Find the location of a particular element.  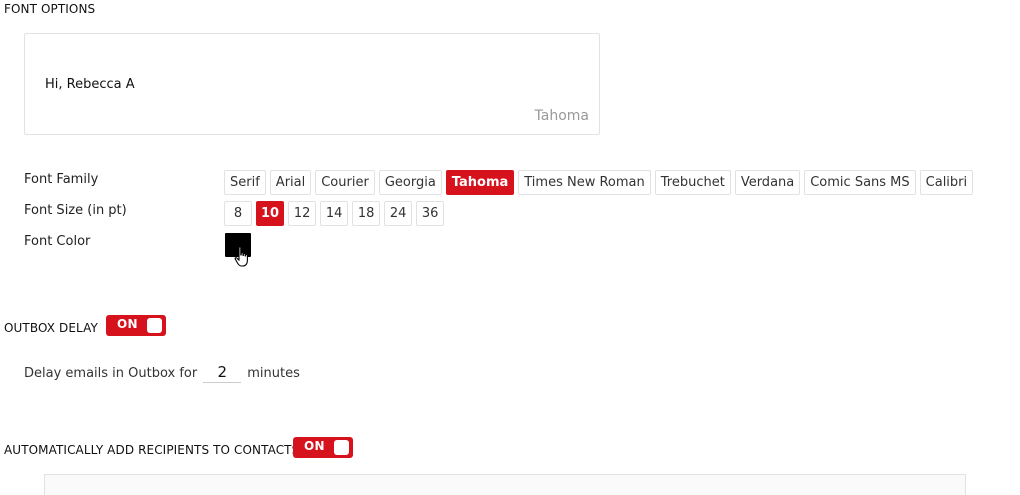

font-size-option: 10 is located at coordinates (270, 213).